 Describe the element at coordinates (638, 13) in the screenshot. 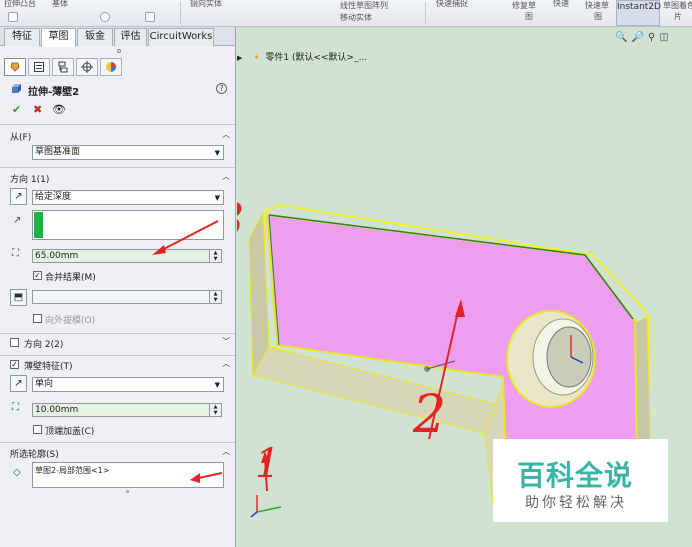

I see `instant2d-button: Instant2D` at that location.